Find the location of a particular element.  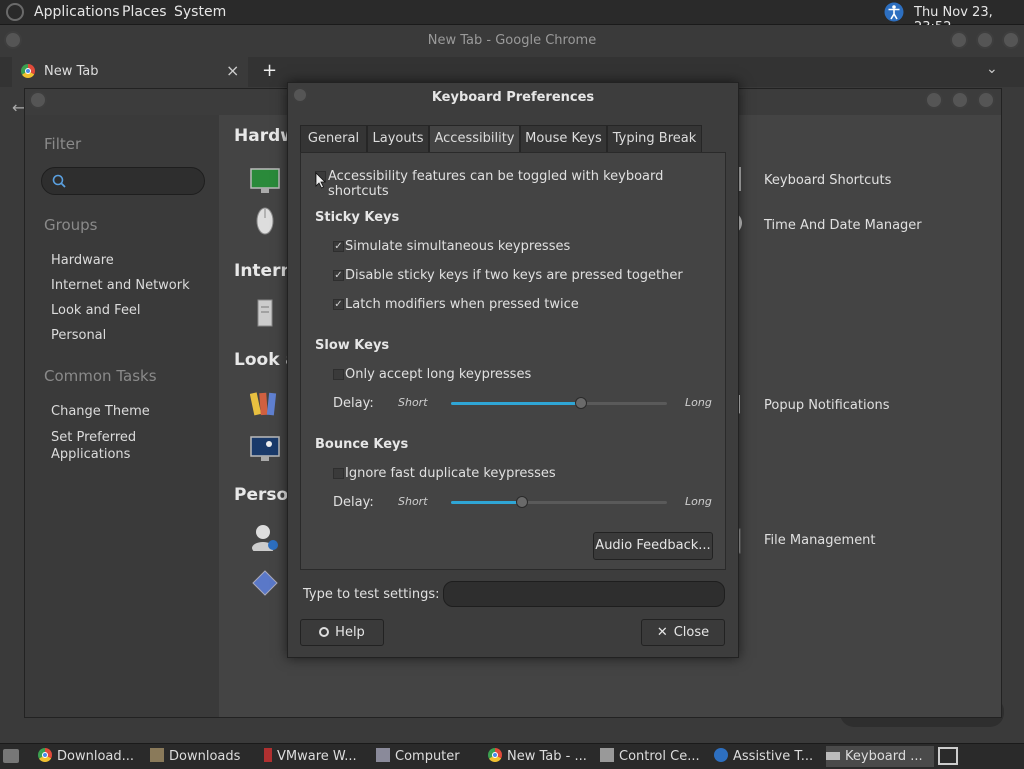

help-button-label: Help is located at coordinates (350, 632).